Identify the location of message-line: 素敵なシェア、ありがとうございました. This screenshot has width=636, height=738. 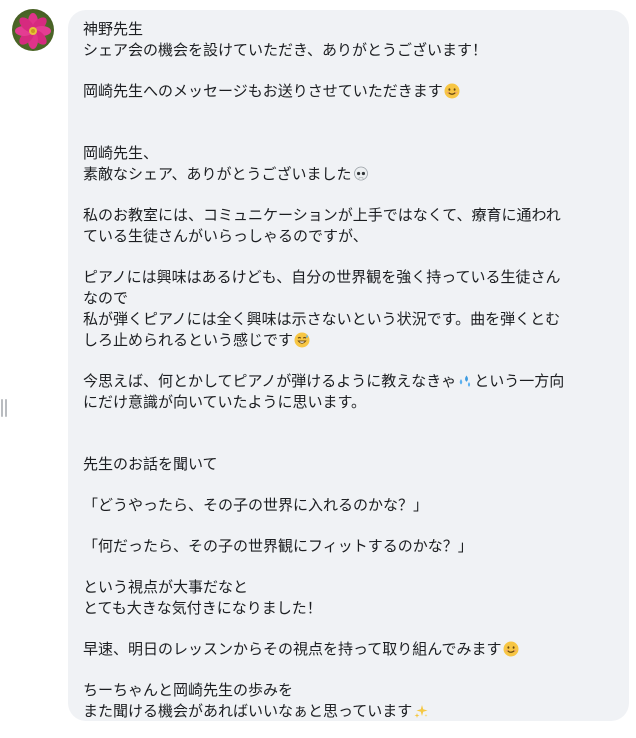
(349, 174).